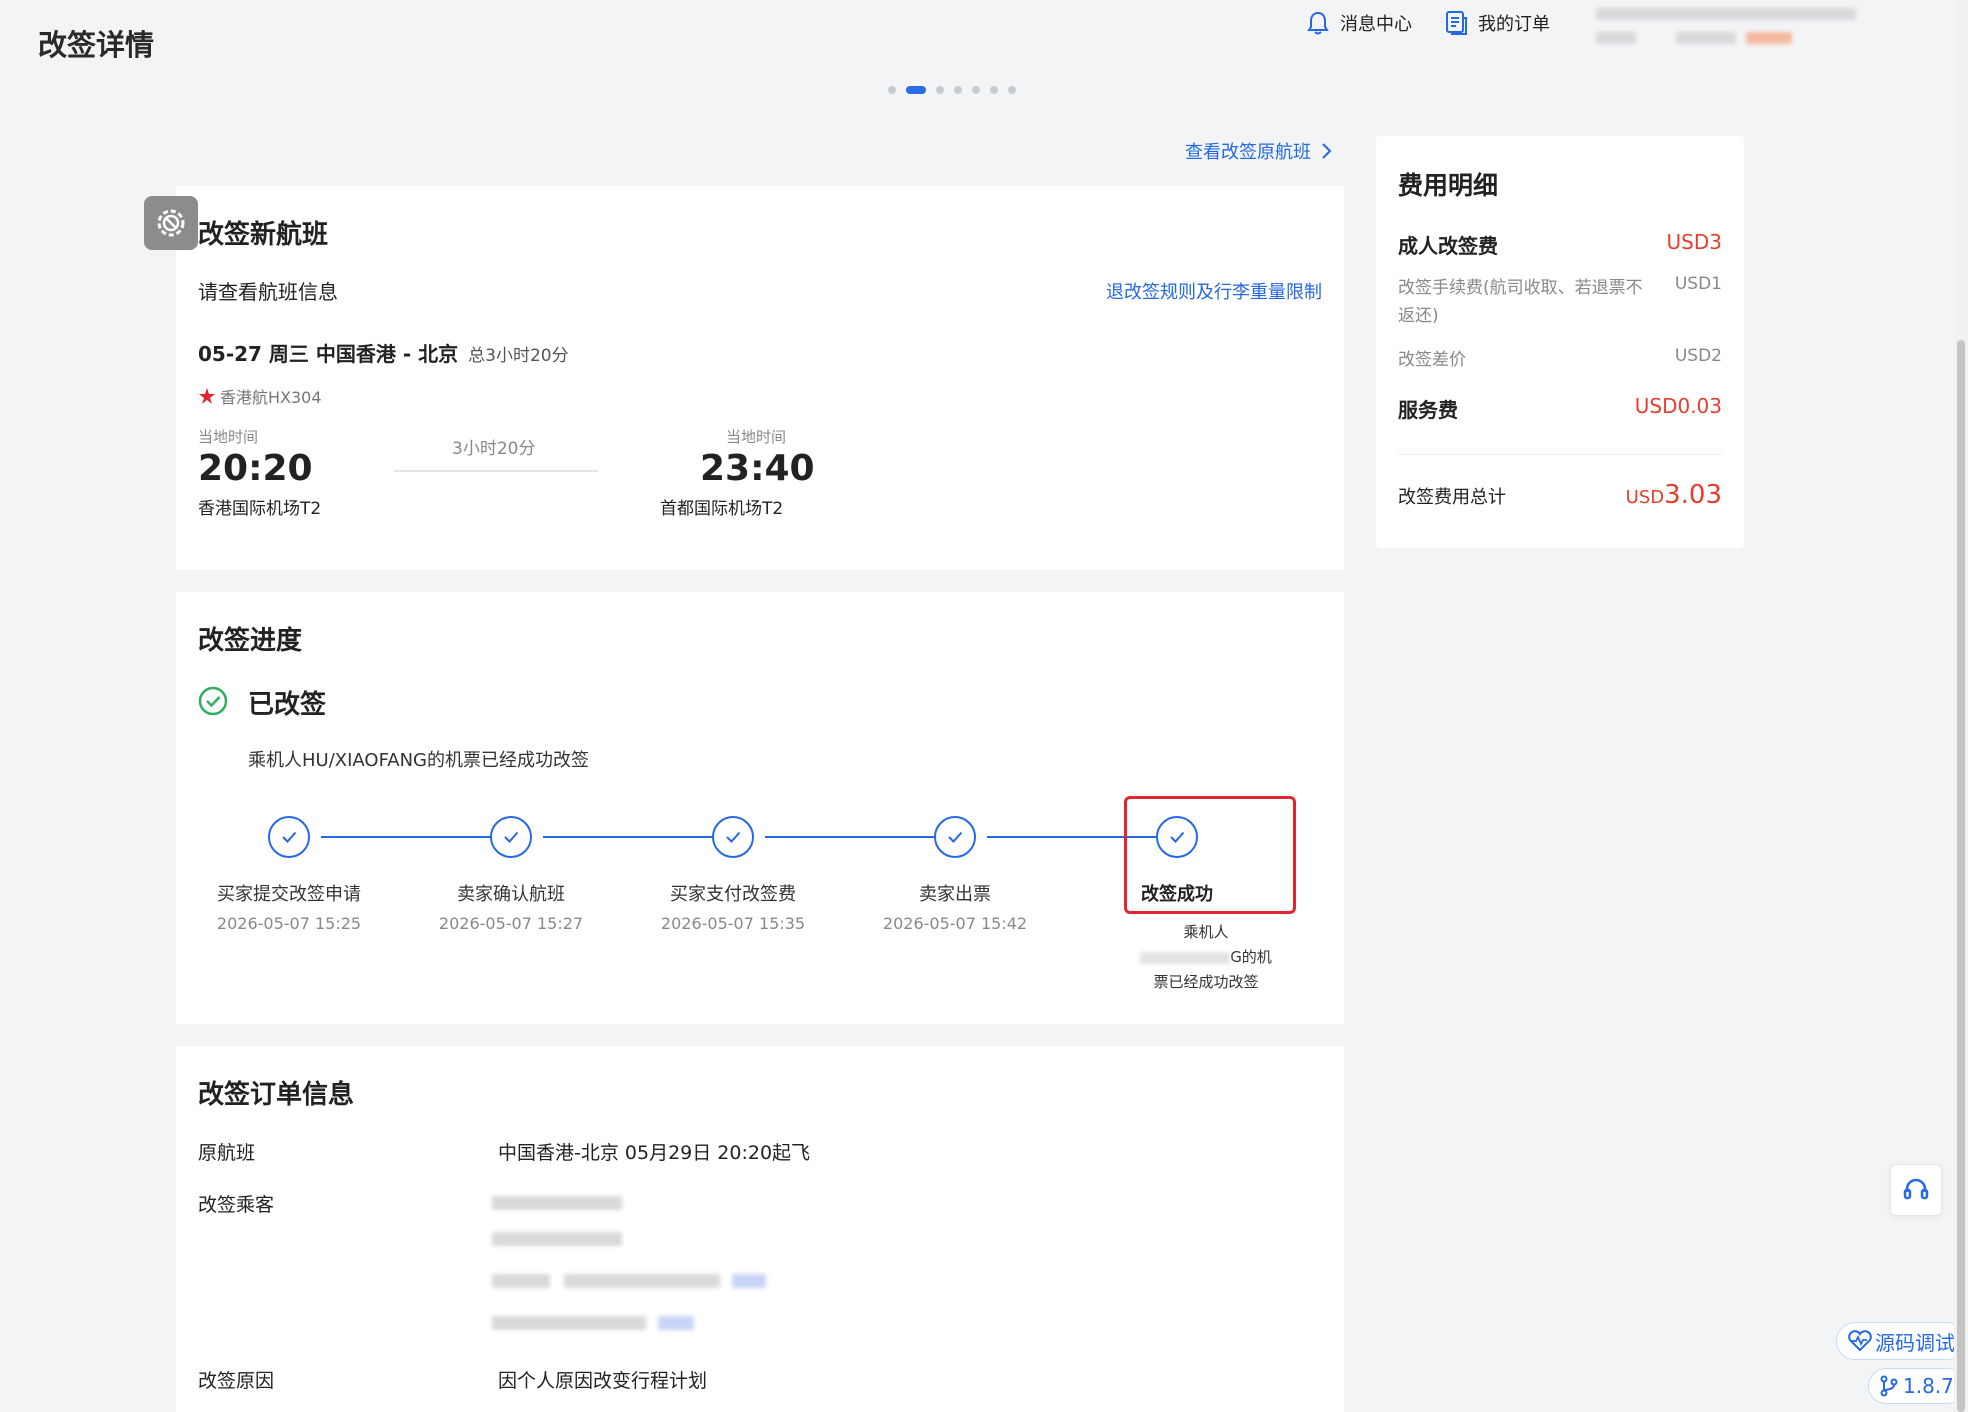  Describe the element at coordinates (733, 923) in the screenshot. I see `step-time: 2026-05-07 15:35` at that location.